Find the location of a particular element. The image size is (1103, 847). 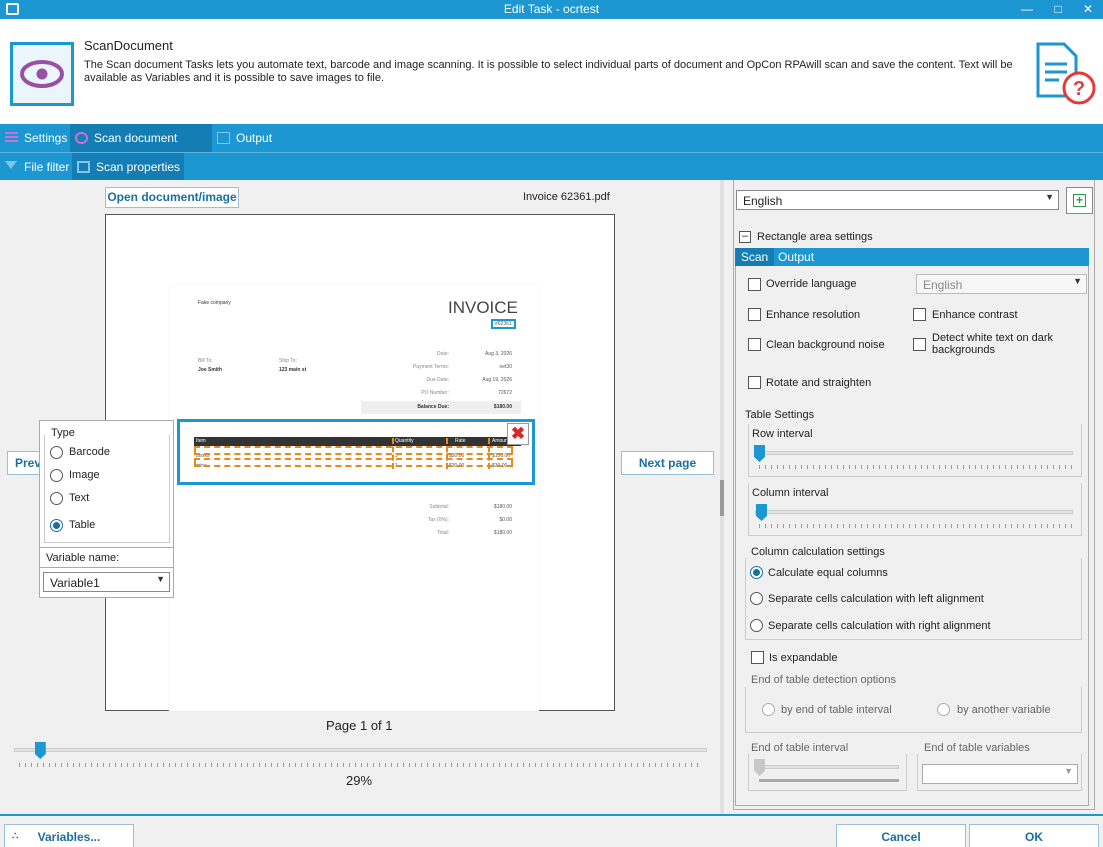

tab-file-filter-label: File filter is located at coordinates (47, 167).